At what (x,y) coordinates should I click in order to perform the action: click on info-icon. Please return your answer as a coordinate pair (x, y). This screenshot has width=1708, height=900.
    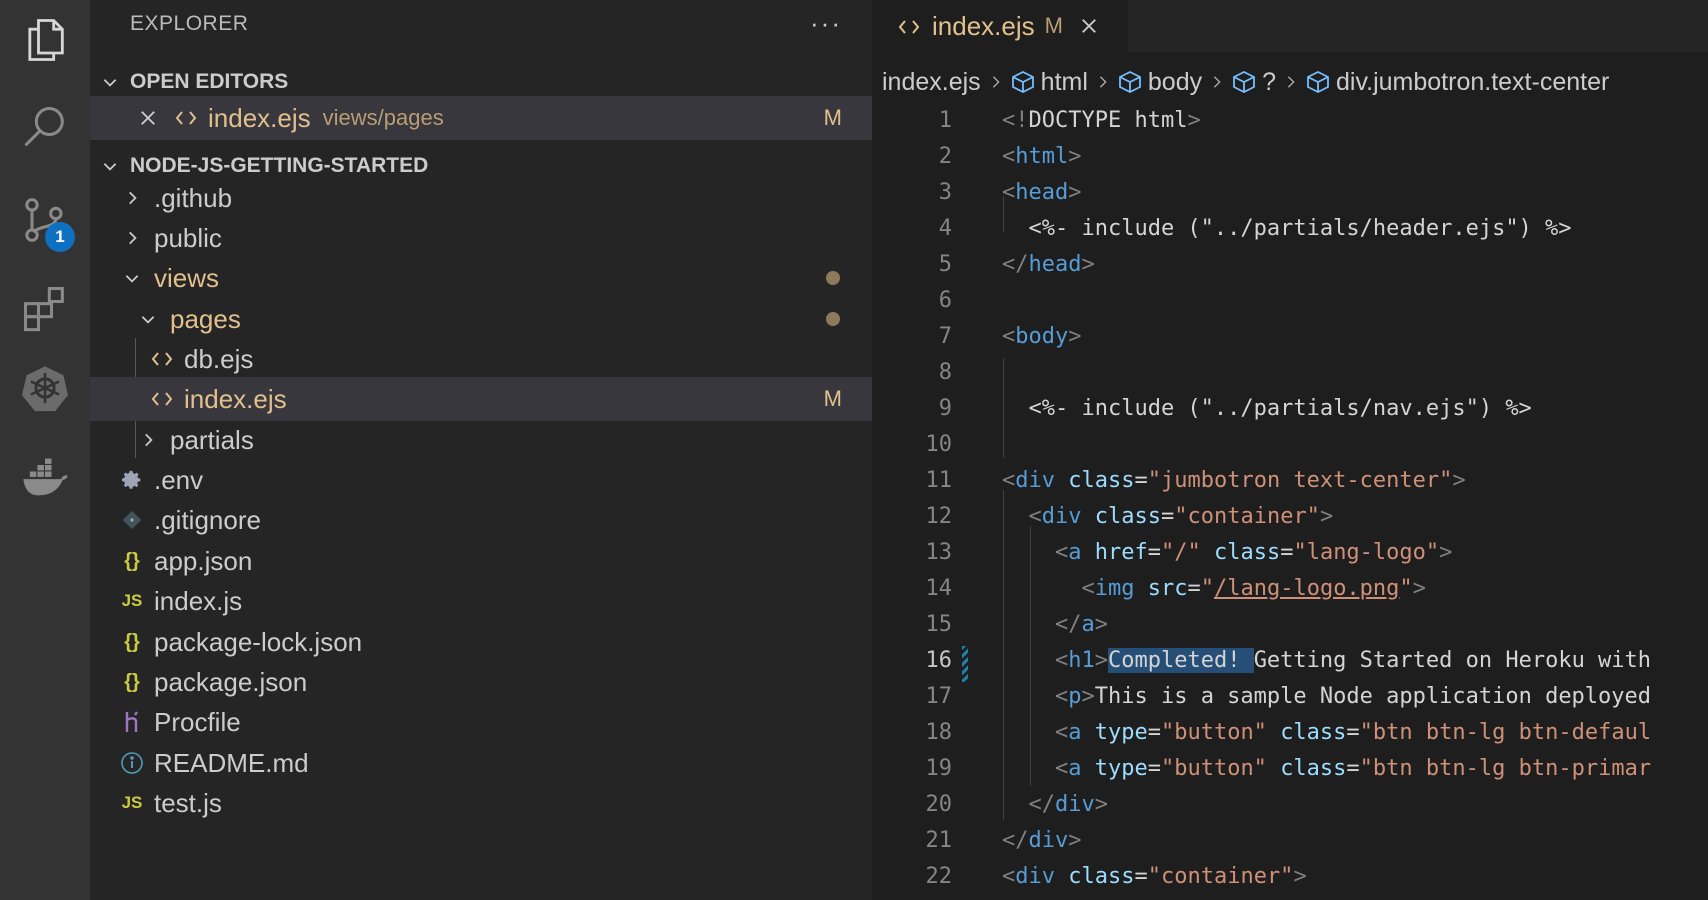
    Looking at the image, I should click on (132, 763).